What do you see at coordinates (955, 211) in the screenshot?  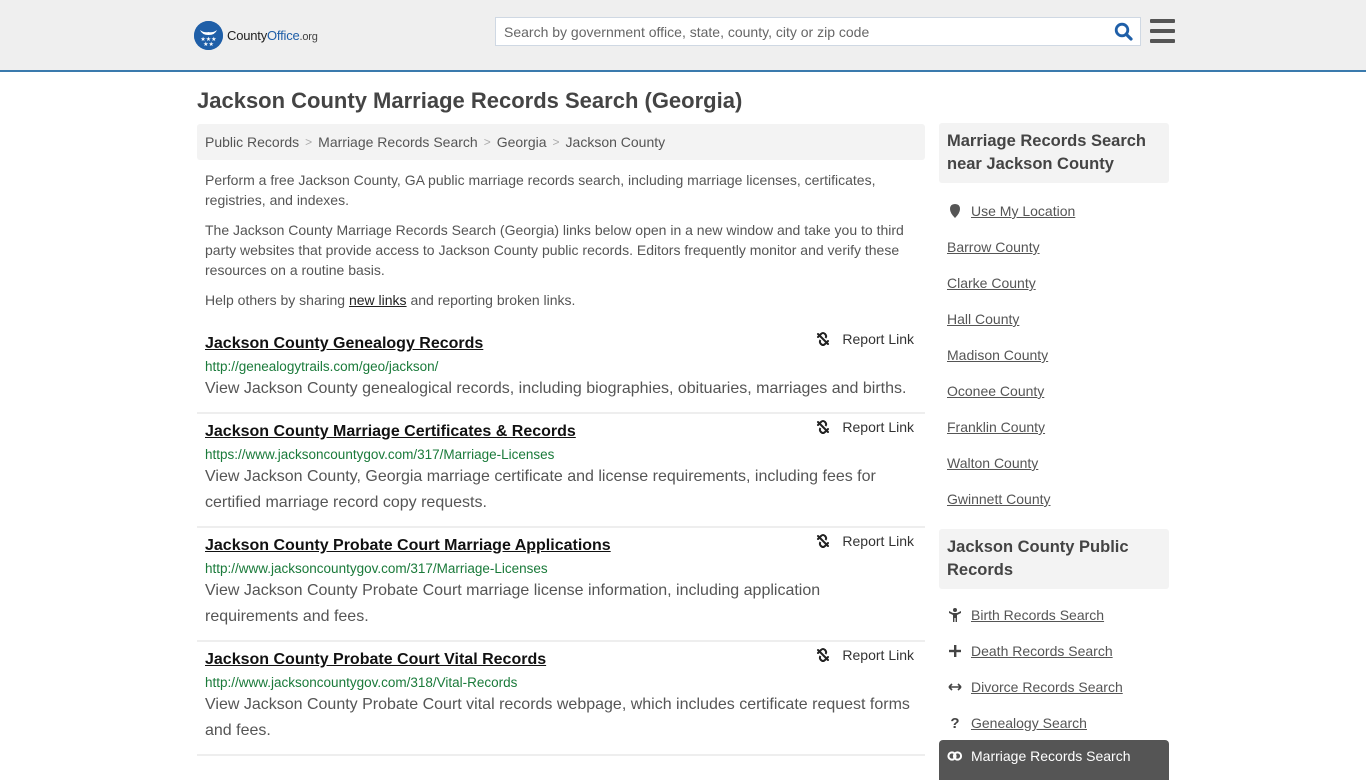 I see `map-marker-icon` at bounding box center [955, 211].